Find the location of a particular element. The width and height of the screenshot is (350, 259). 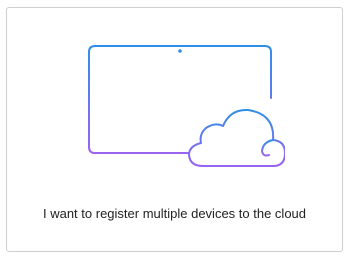

cloud-shape is located at coordinates (236, 137).